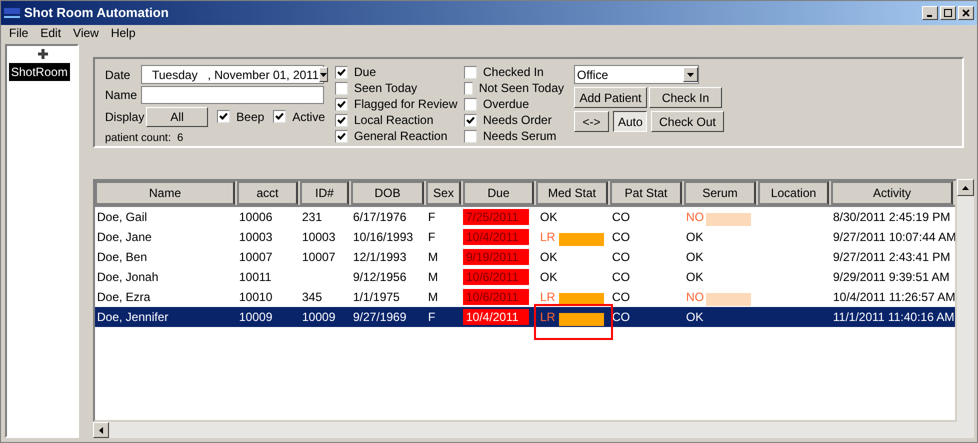 The image size is (978, 443). What do you see at coordinates (18, 33) in the screenshot?
I see `menu-item: File` at bounding box center [18, 33].